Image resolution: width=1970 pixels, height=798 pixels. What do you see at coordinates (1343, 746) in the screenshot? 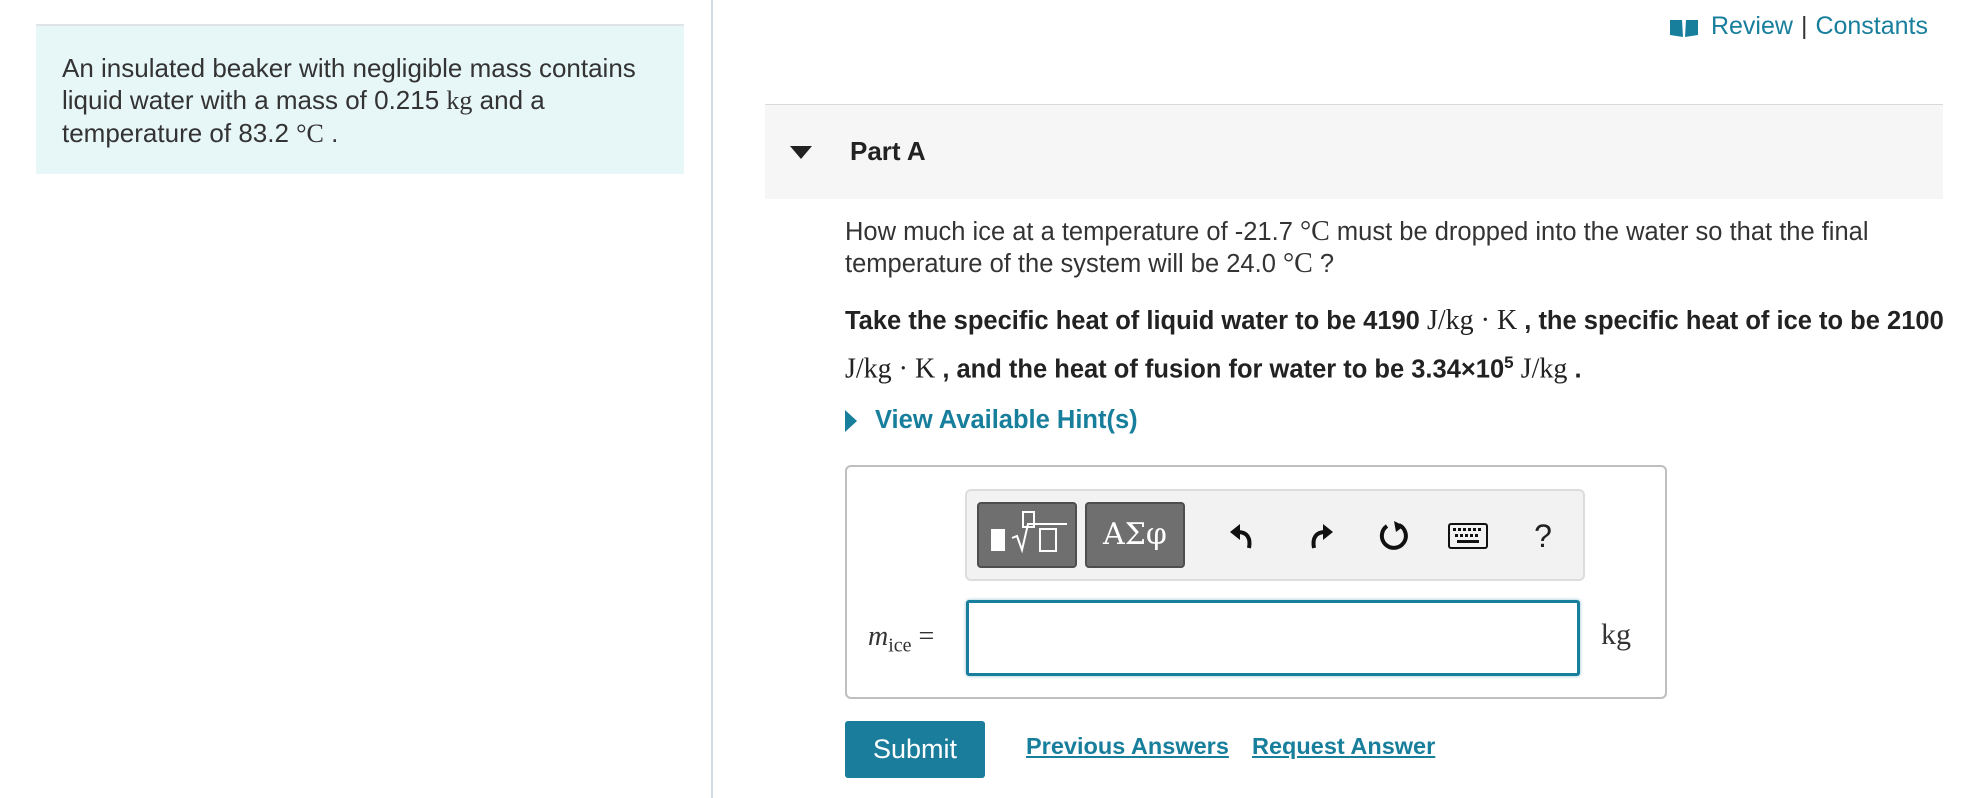
I see `request-answer-link: Request Answer` at bounding box center [1343, 746].